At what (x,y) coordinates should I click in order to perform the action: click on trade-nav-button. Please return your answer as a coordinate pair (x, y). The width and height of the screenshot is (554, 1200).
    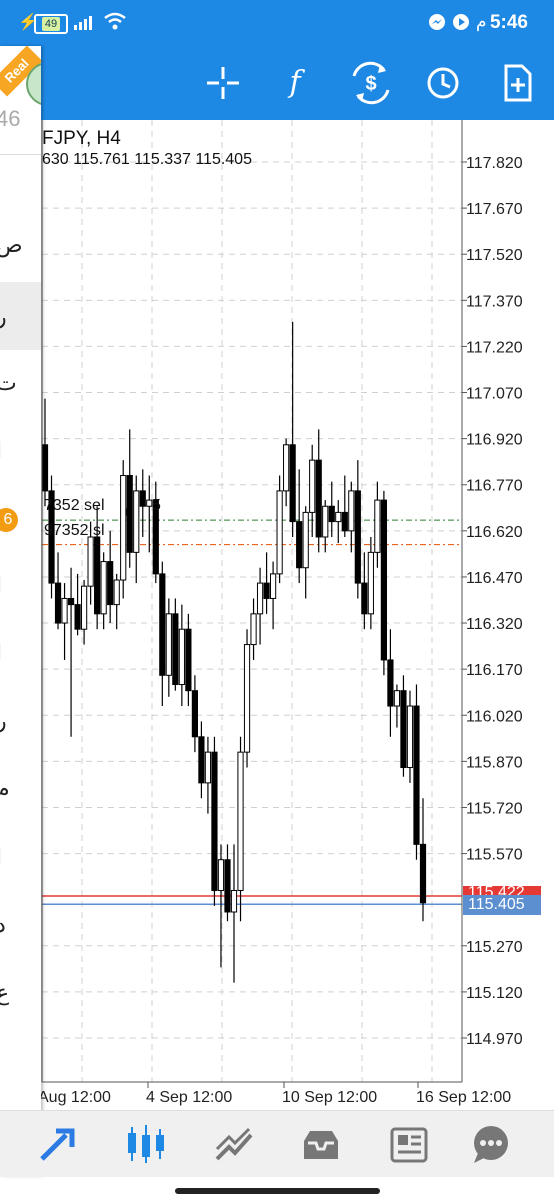
    Looking at the image, I should click on (234, 1144).